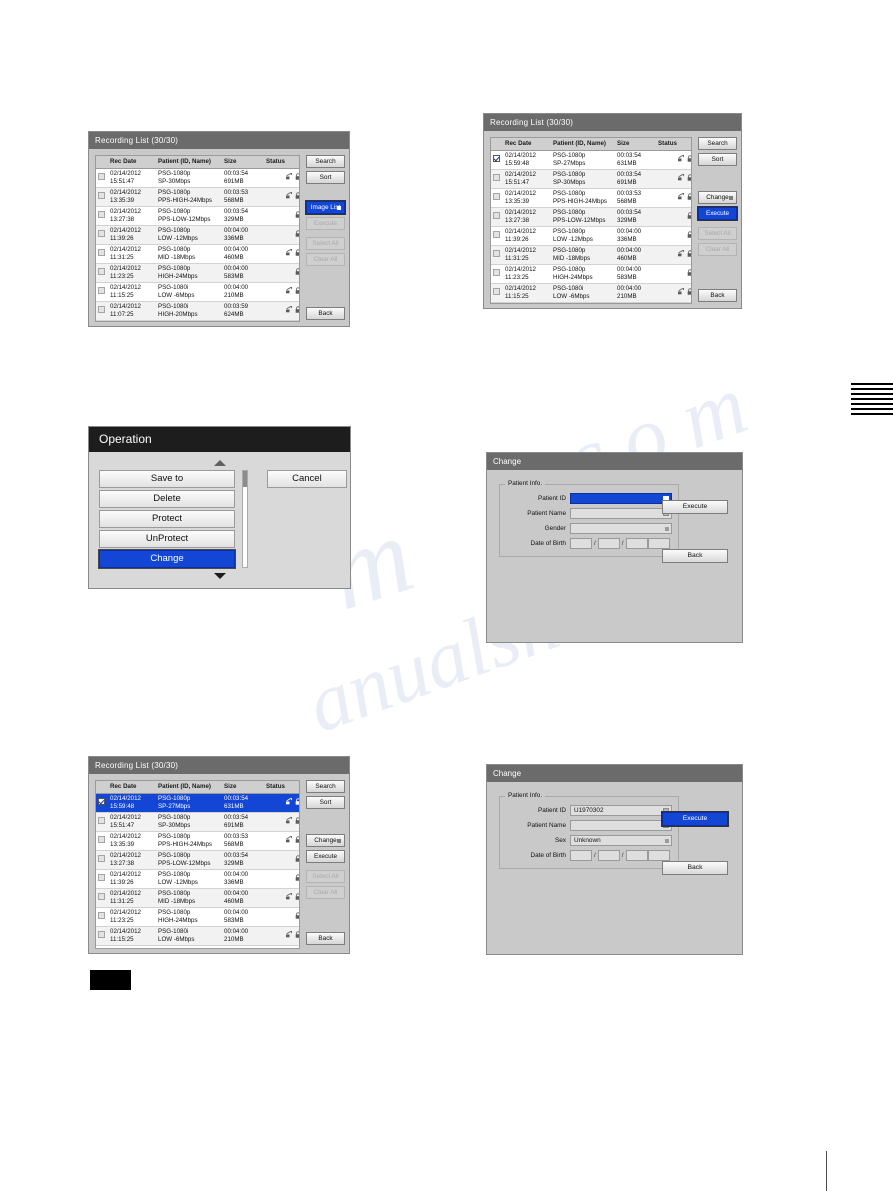 Image resolution: width=893 pixels, height=1191 pixels. Describe the element at coordinates (621, 810) in the screenshot. I see `field-input: U1970302` at that location.